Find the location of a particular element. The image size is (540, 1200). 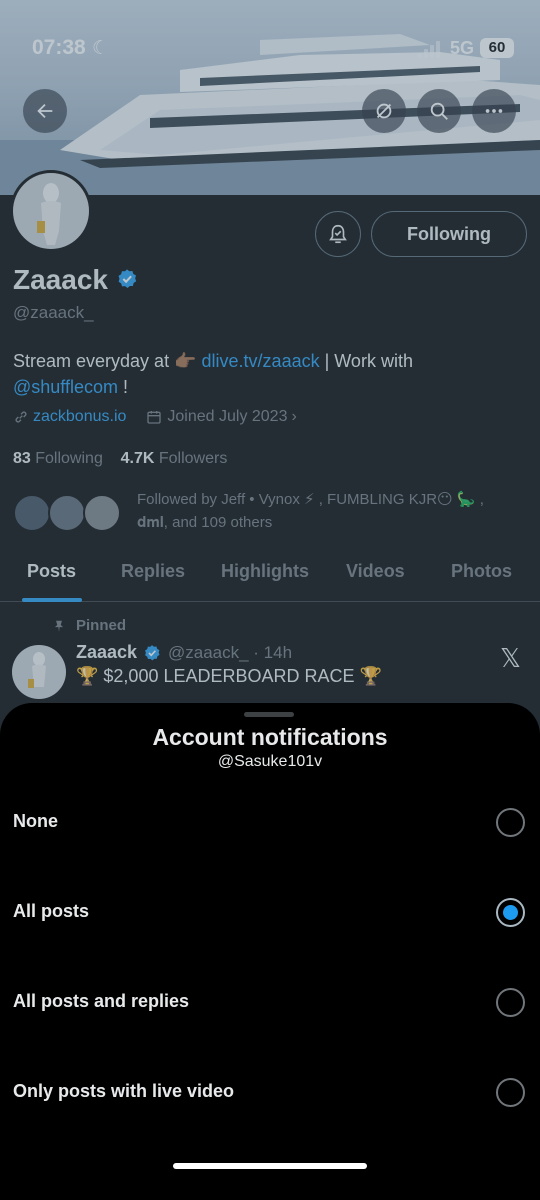

radio-live-video-only is located at coordinates (510, 1092).